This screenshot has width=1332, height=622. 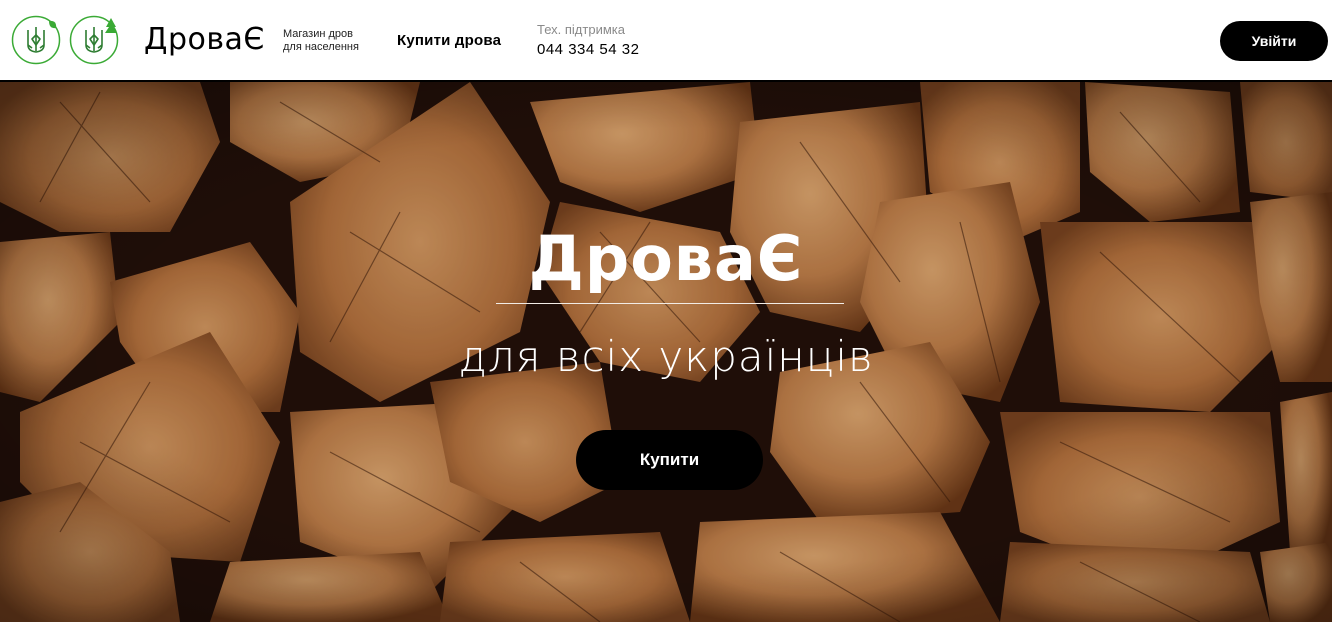 What do you see at coordinates (36, 40) in the screenshot?
I see `trident-leaf-icon` at bounding box center [36, 40].